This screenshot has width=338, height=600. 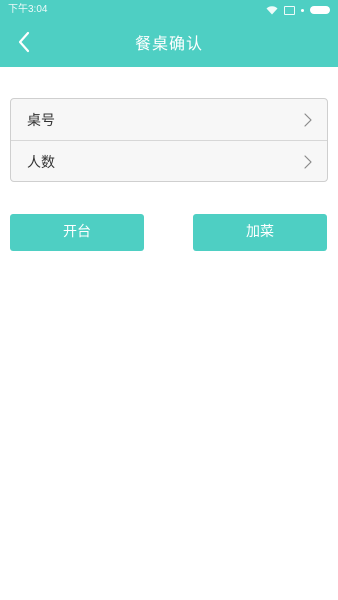 I want to click on guest-count-row: 人数, so click(x=169, y=160).